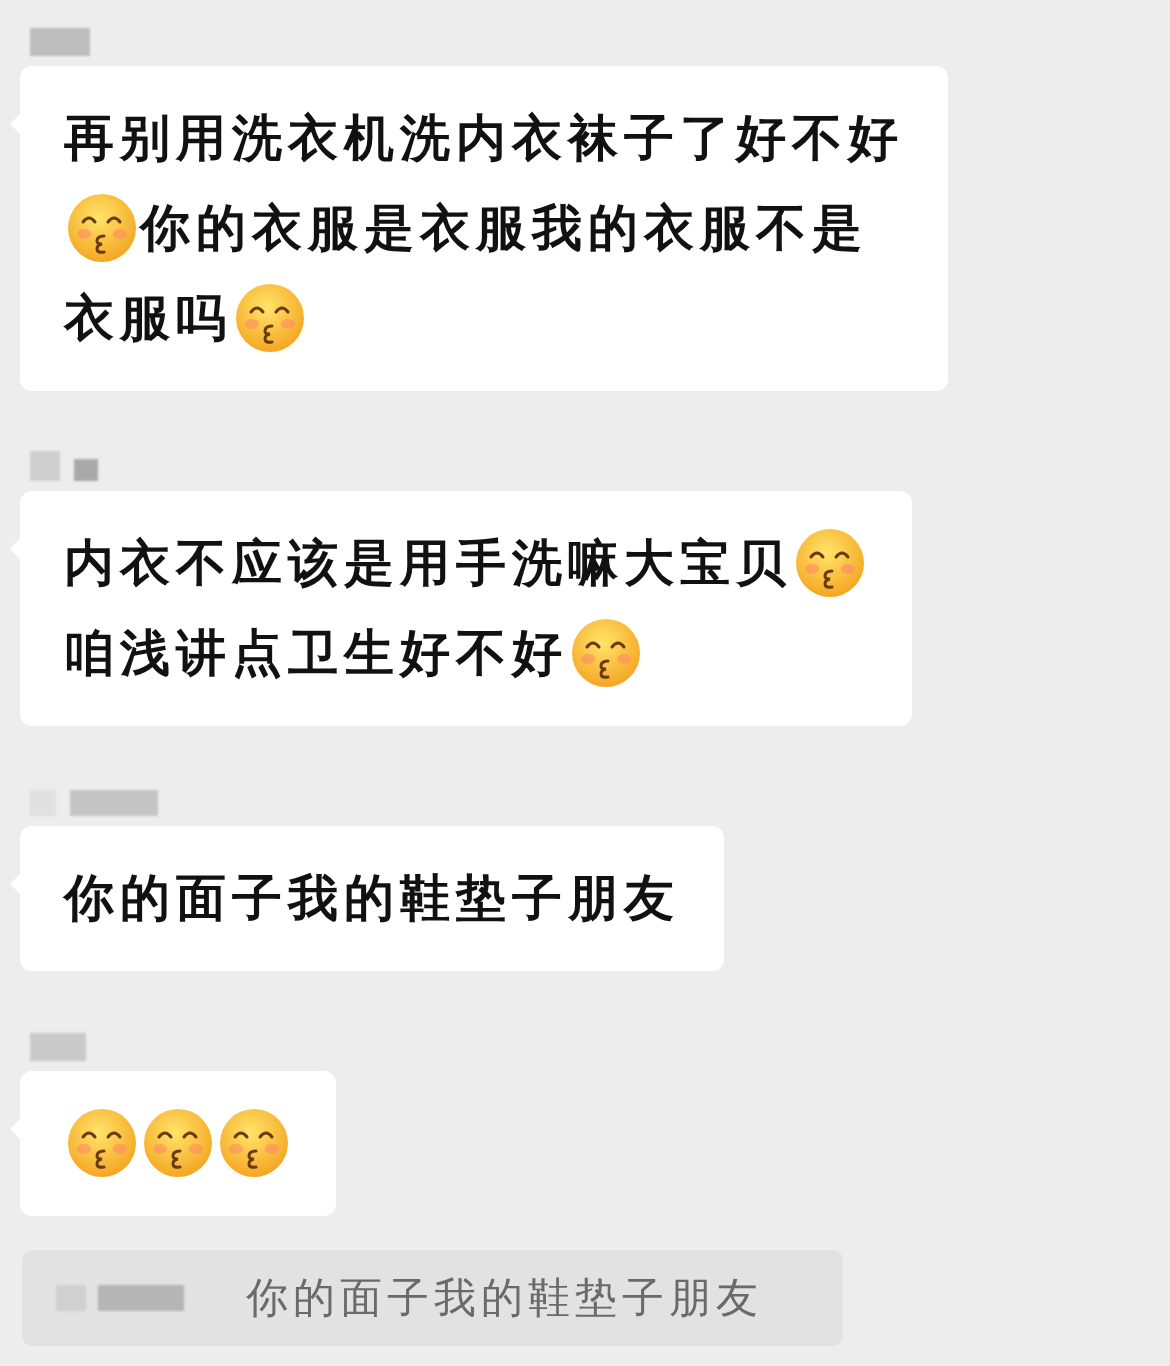 The image size is (1170, 1366). What do you see at coordinates (148, 318) in the screenshot?
I see `message-text: 衣服吗` at bounding box center [148, 318].